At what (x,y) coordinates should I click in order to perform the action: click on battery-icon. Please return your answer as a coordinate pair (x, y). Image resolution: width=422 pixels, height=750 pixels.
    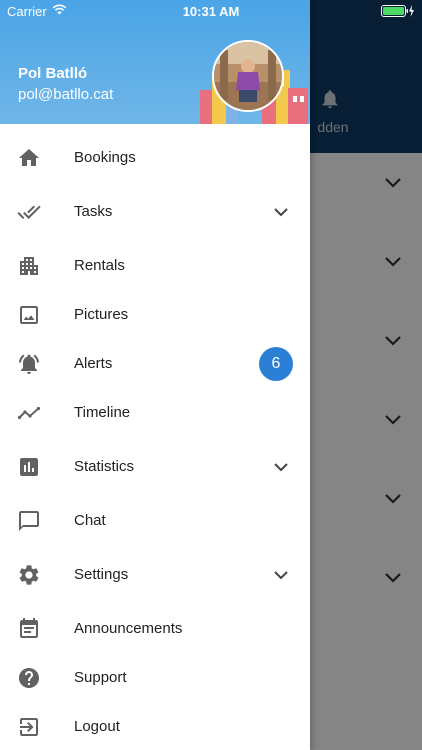
    Looking at the image, I should click on (397, 11).